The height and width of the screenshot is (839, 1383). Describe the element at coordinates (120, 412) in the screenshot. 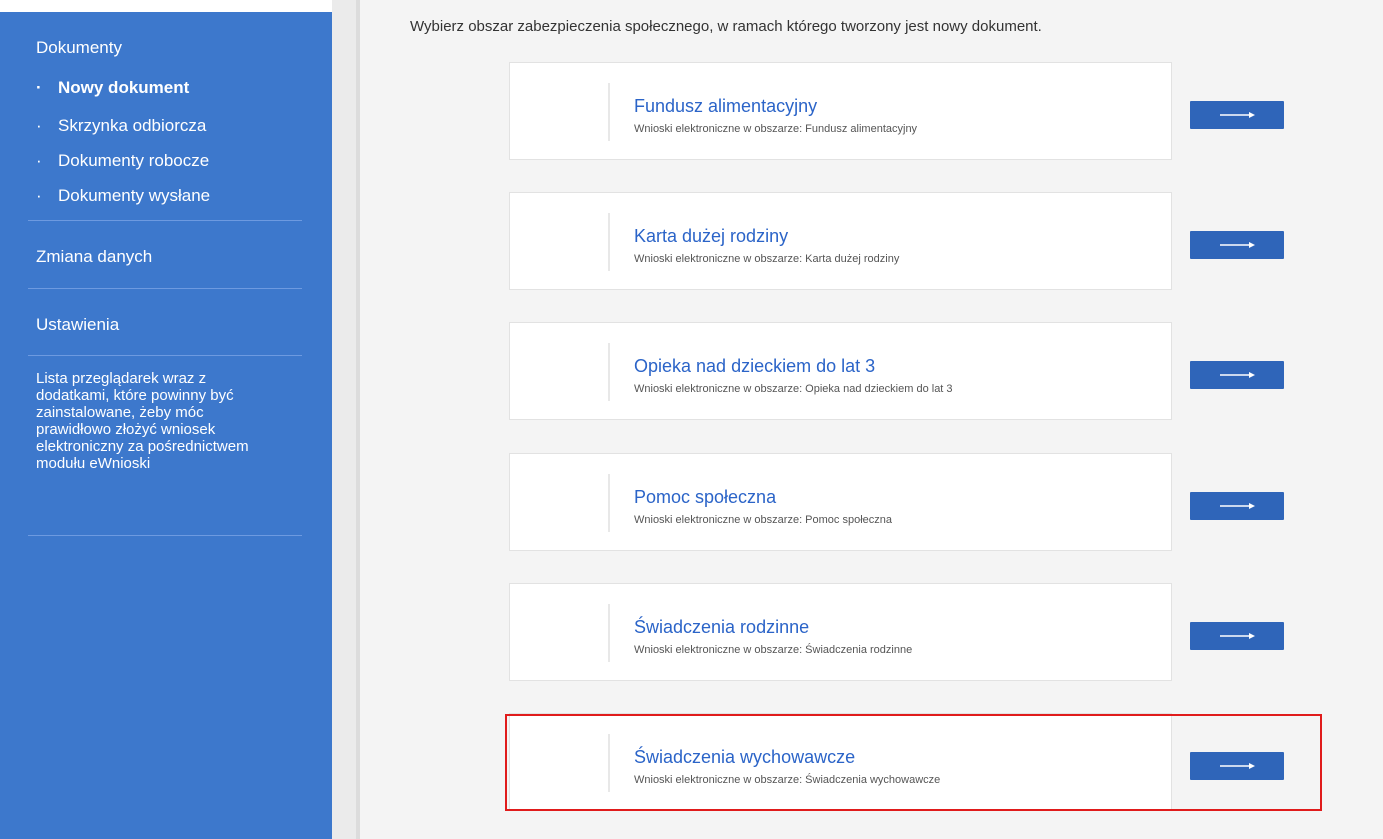

I see `note-line: zainstalowane, żeby móc` at that location.